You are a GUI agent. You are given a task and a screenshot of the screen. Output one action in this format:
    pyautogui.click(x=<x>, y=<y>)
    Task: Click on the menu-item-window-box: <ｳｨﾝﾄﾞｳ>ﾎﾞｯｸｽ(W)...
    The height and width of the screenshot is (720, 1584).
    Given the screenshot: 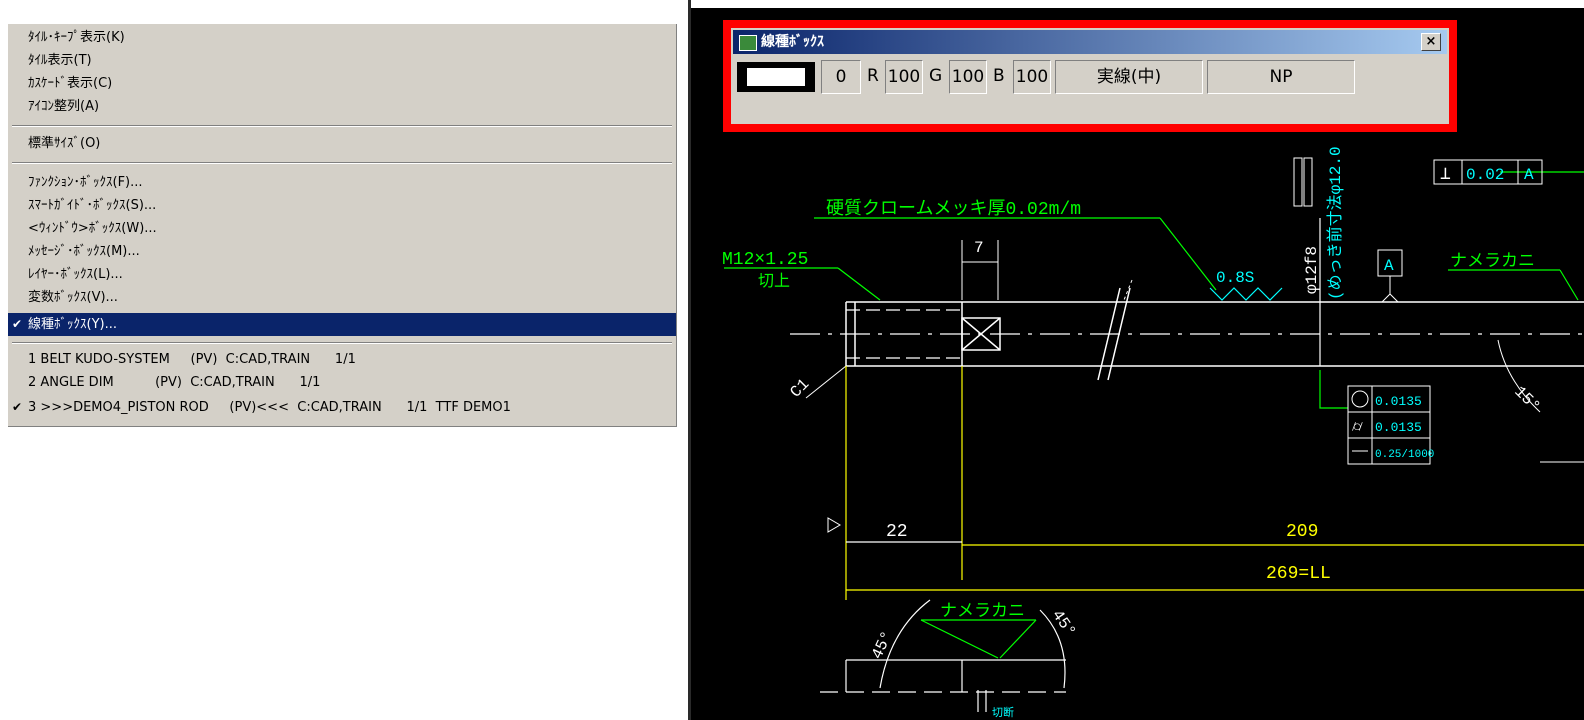 What is the action you would take?
    pyautogui.click(x=92, y=228)
    